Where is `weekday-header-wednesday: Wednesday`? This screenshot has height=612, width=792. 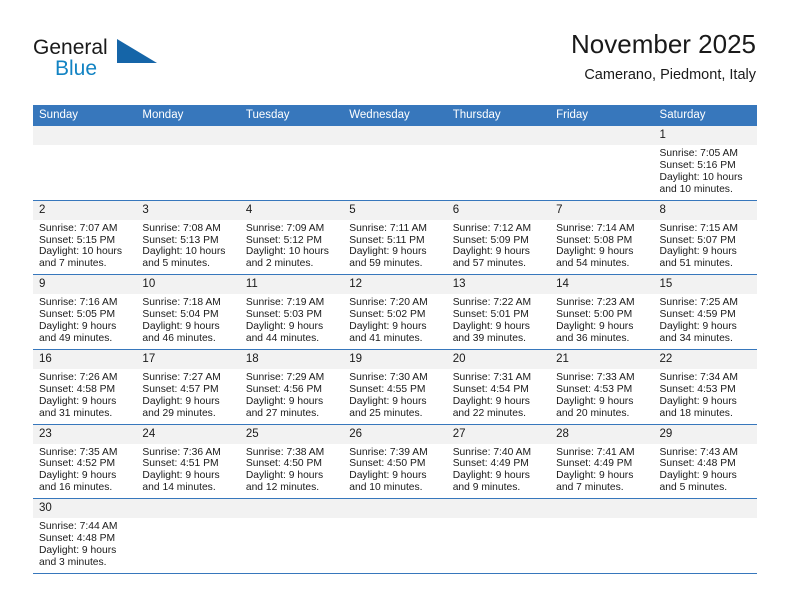
weekday-header-wednesday: Wednesday is located at coordinates (395, 115).